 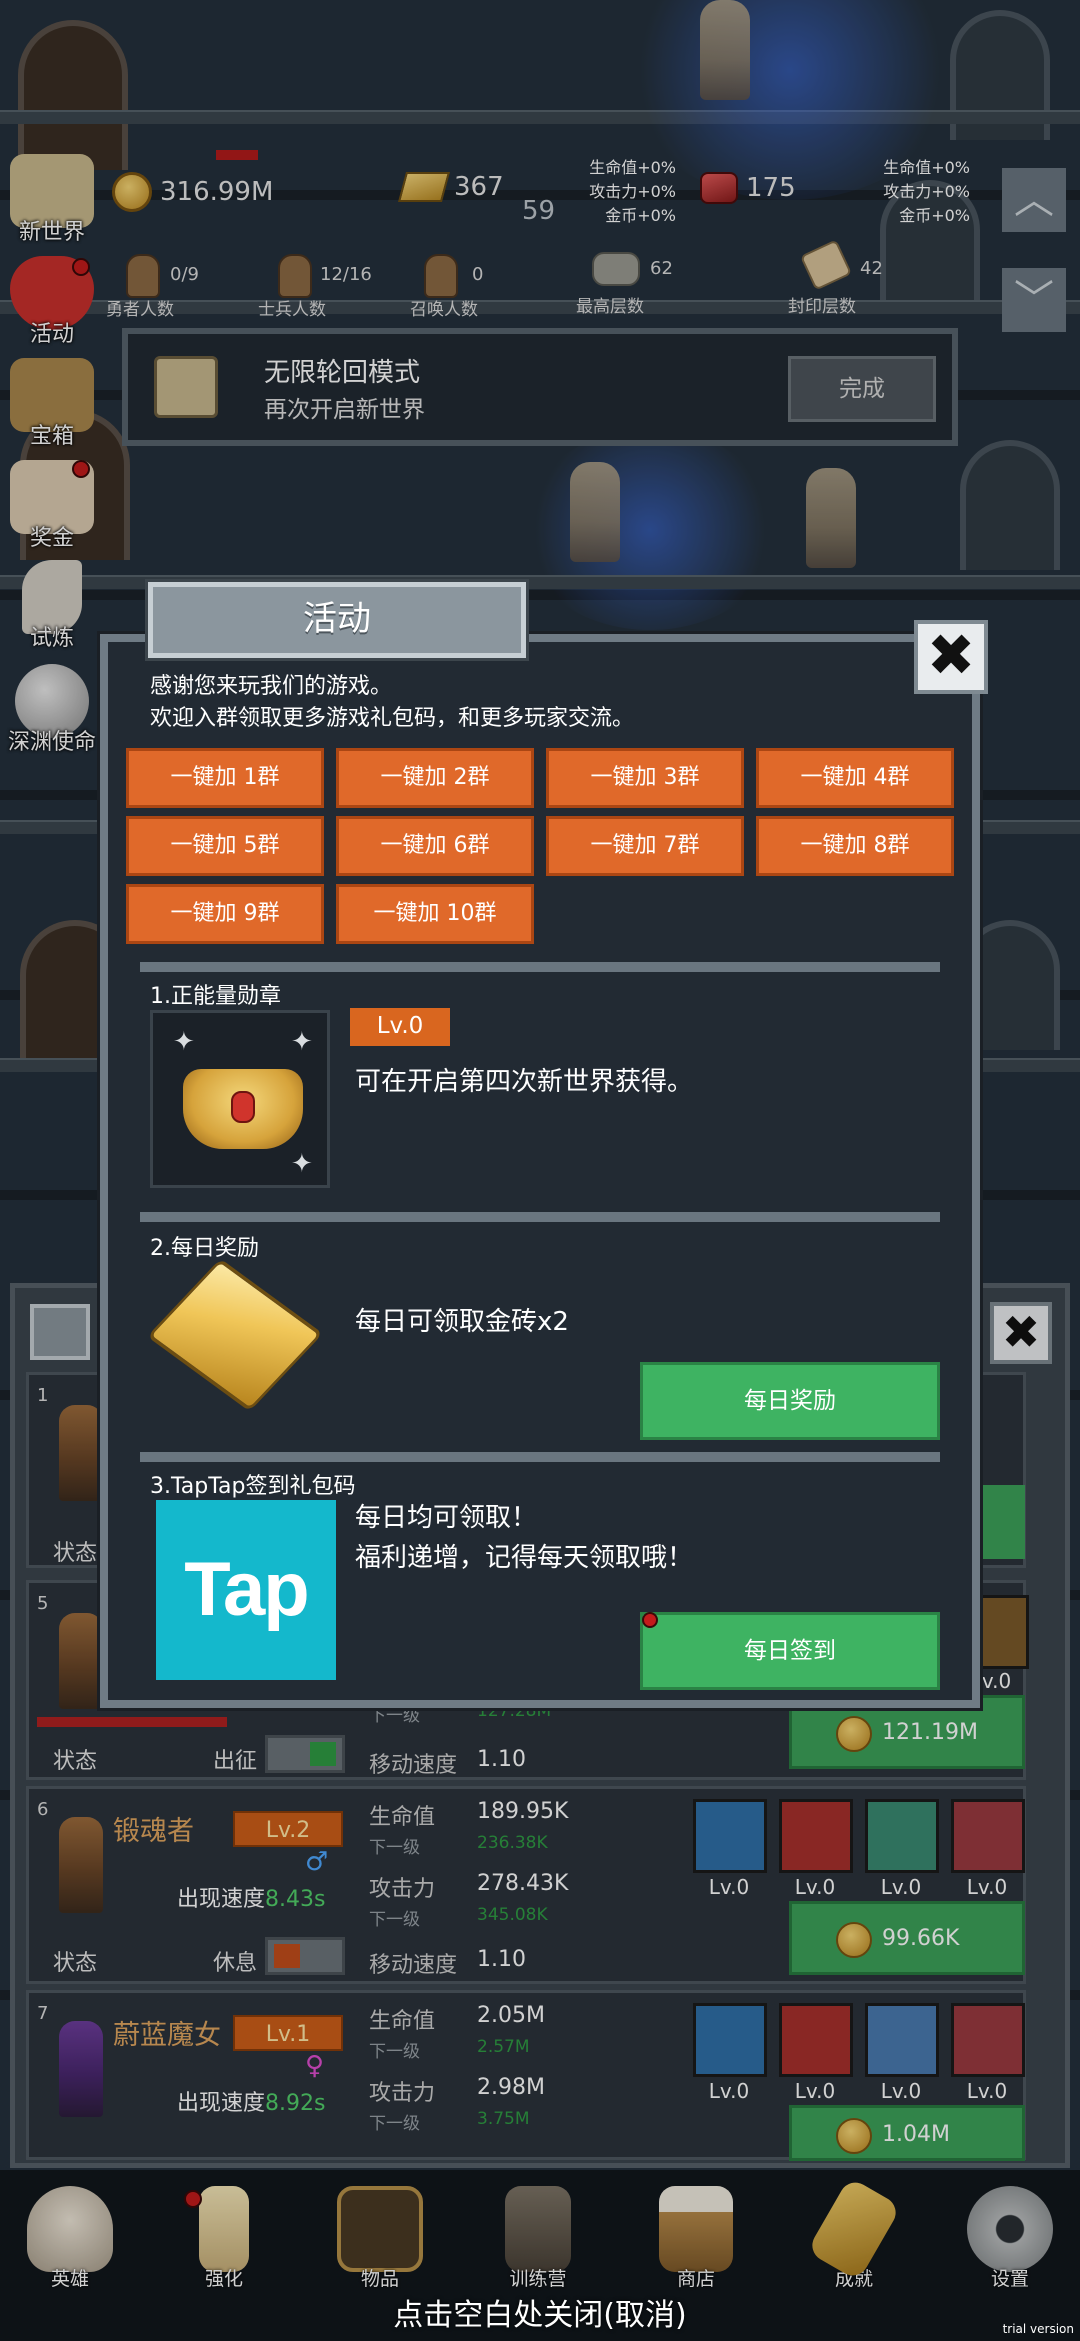 I want to click on join-group-10-button: 一键加 10群, so click(x=435, y=914).